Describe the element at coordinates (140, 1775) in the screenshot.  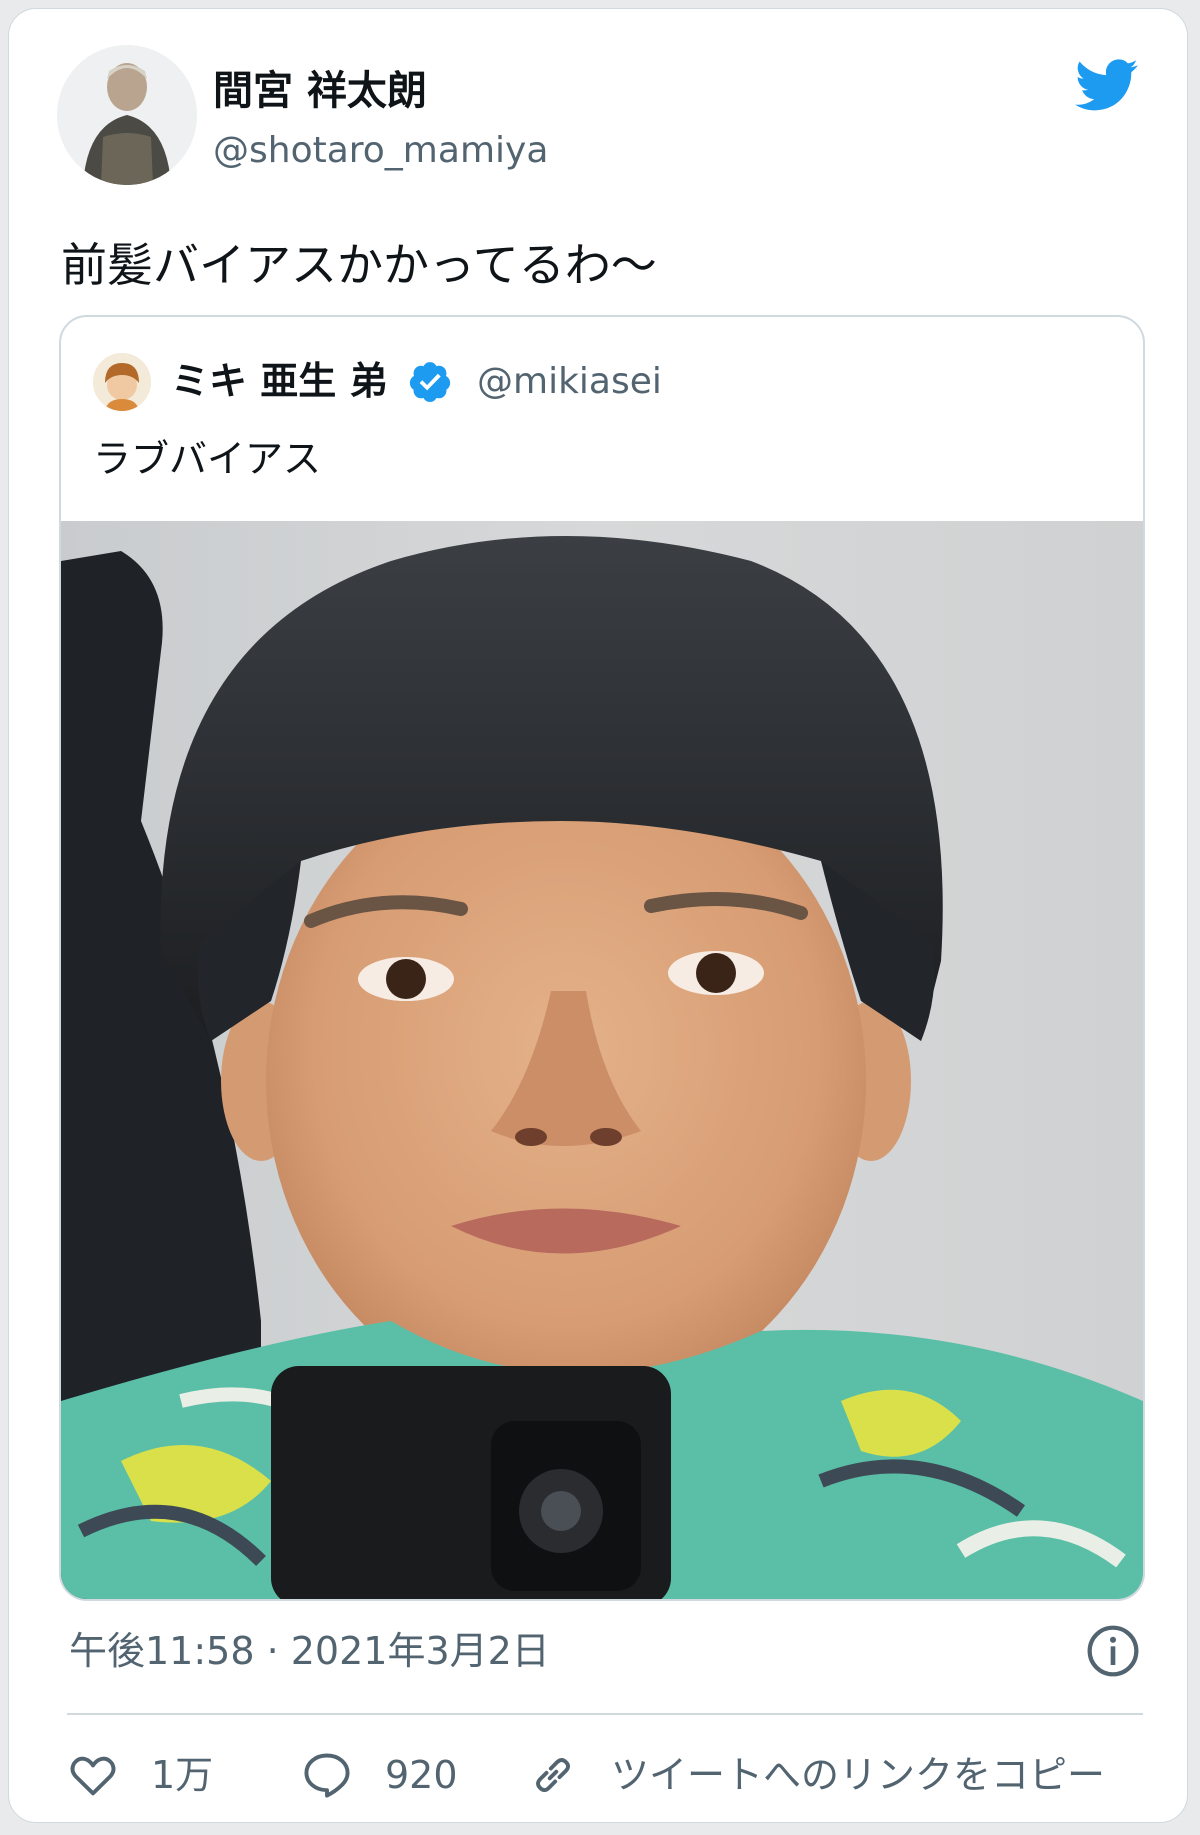
I see `like-button: 1万` at that location.